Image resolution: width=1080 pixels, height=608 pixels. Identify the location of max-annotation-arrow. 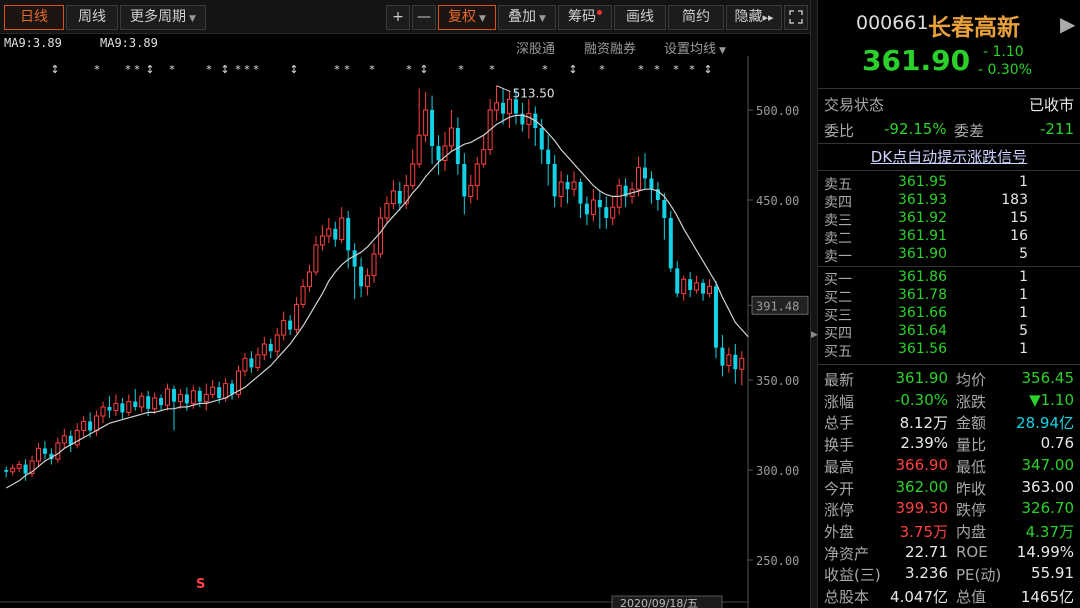
(503, 89).